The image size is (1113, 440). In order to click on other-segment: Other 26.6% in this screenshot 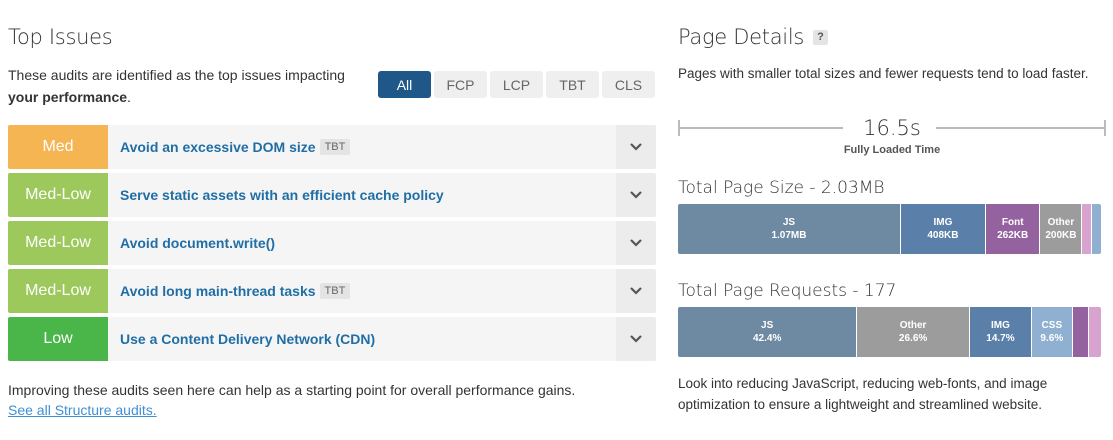, I will do `click(913, 332)`.